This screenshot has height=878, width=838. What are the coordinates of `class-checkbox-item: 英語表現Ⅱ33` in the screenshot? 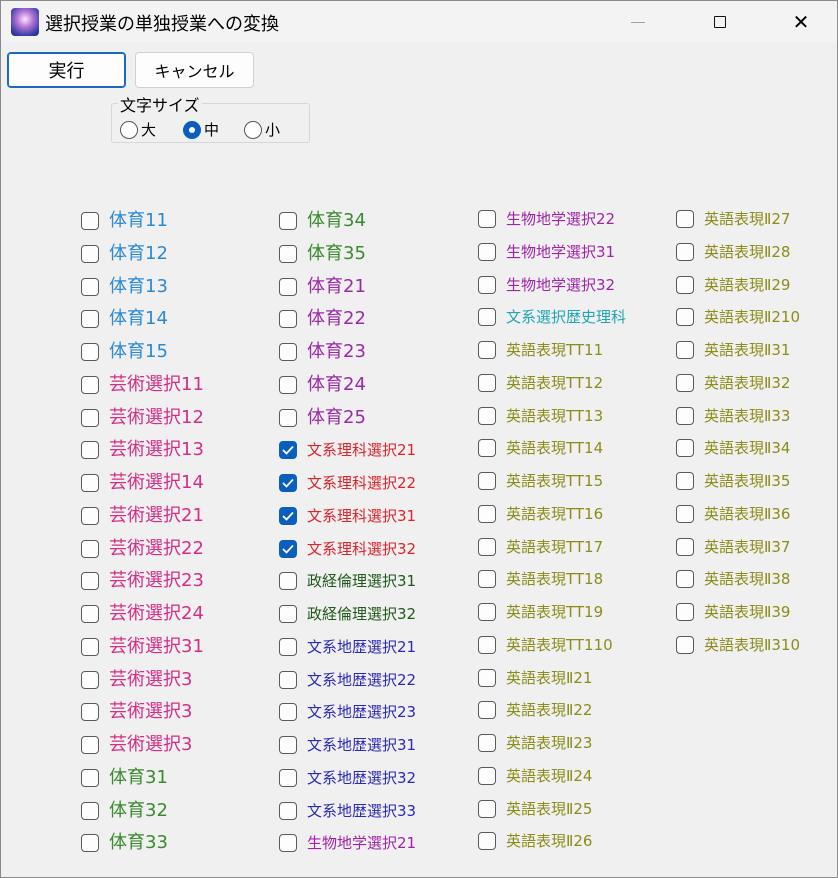 It's located at (733, 416).